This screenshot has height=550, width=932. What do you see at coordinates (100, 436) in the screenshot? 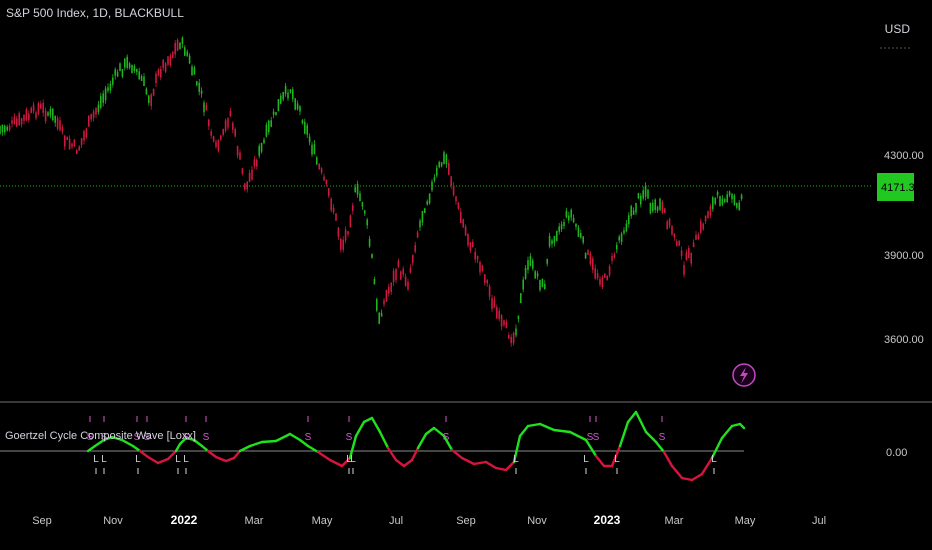
I see `indicator-label: Goertzel Cycle Composite Wave [Loxx]` at bounding box center [100, 436].